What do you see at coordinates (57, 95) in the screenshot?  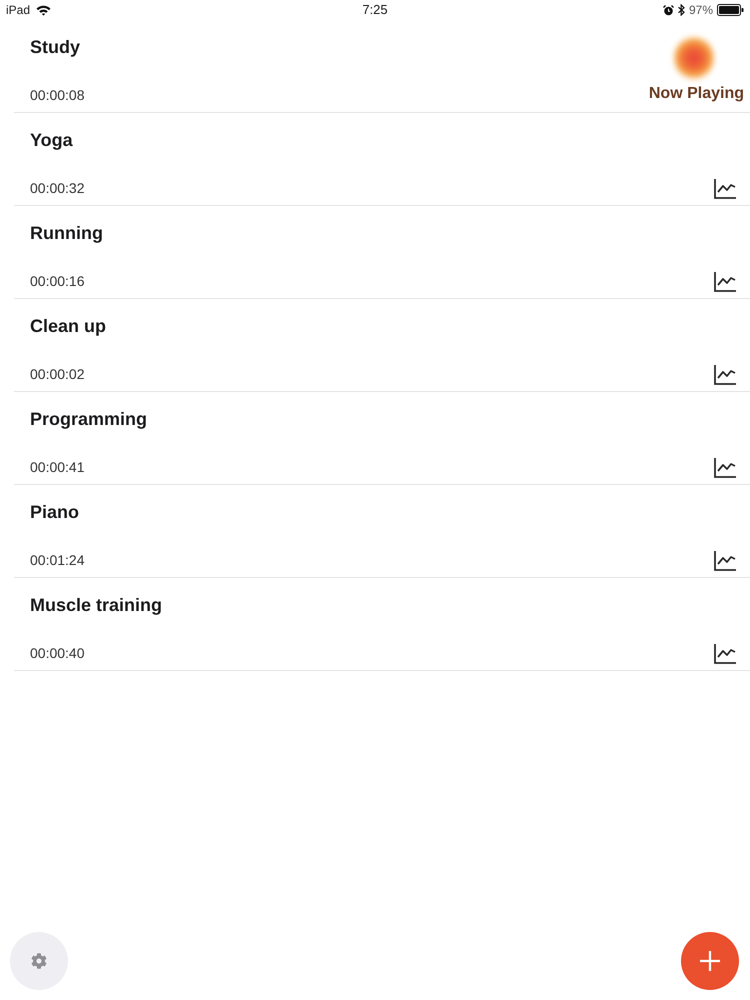 I see `elapsed-time: 00:00:08` at bounding box center [57, 95].